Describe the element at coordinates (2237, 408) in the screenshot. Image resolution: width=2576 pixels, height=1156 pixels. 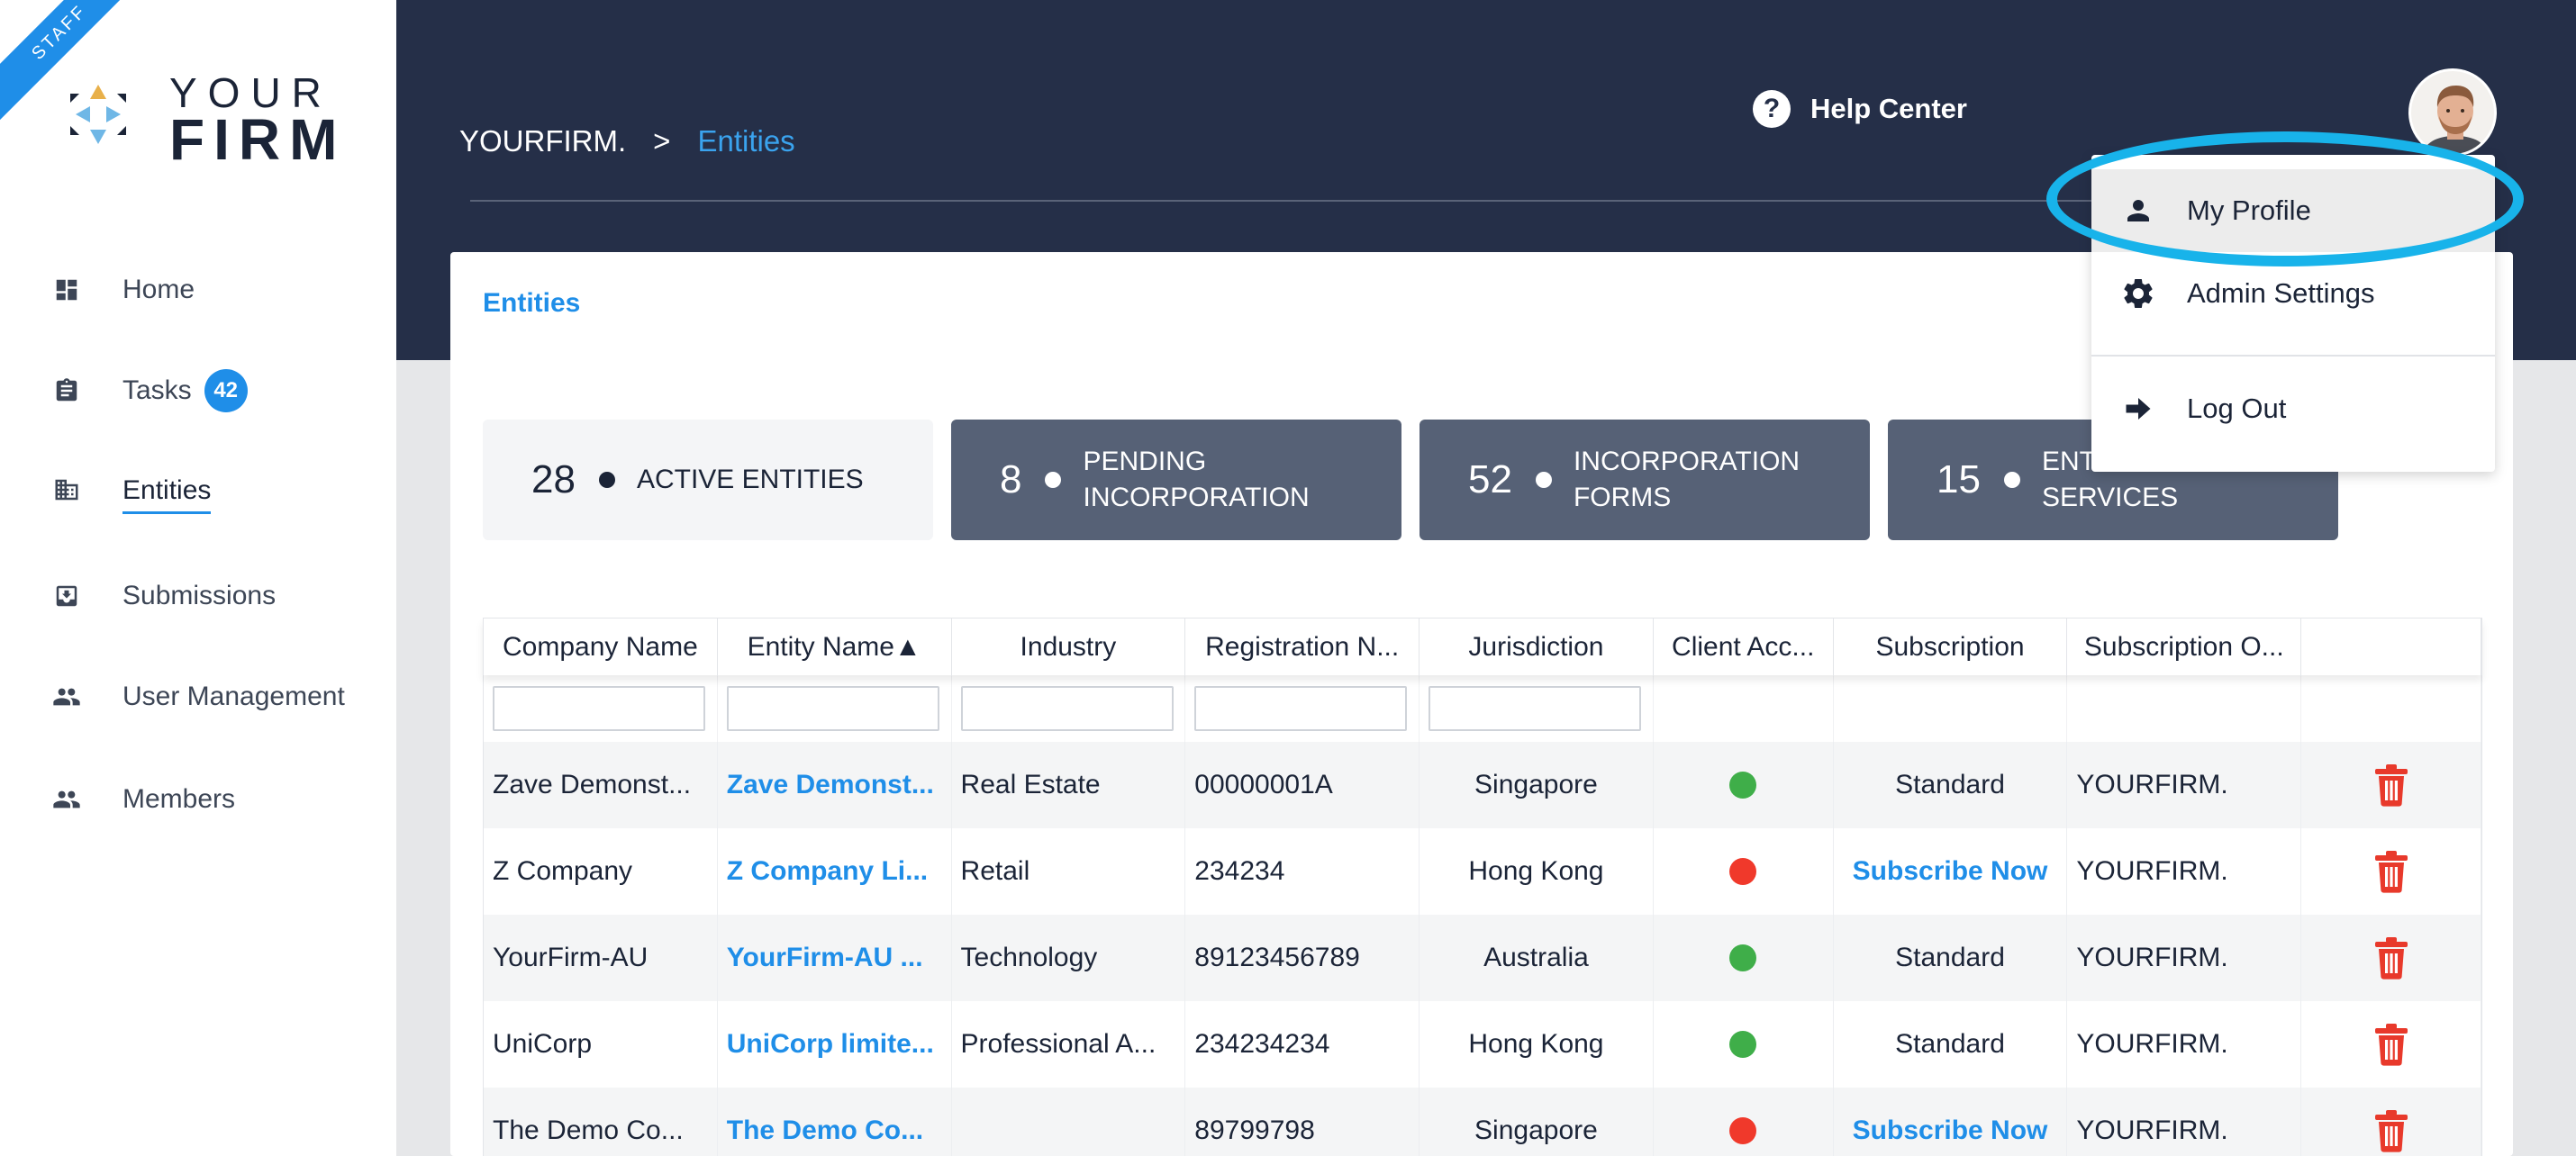
I see `menu-item-label: Log Out` at that location.